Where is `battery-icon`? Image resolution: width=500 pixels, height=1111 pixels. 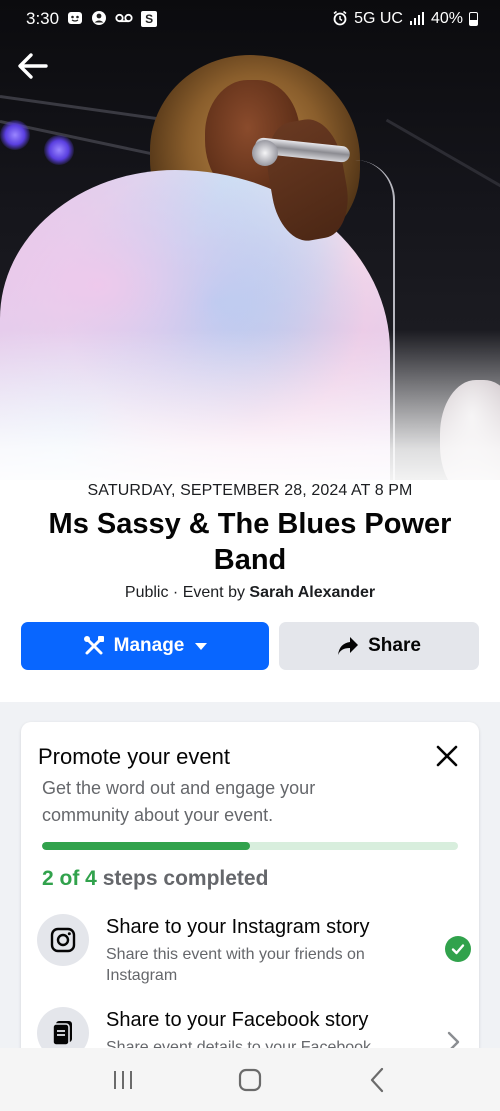 battery-icon is located at coordinates (473, 19).